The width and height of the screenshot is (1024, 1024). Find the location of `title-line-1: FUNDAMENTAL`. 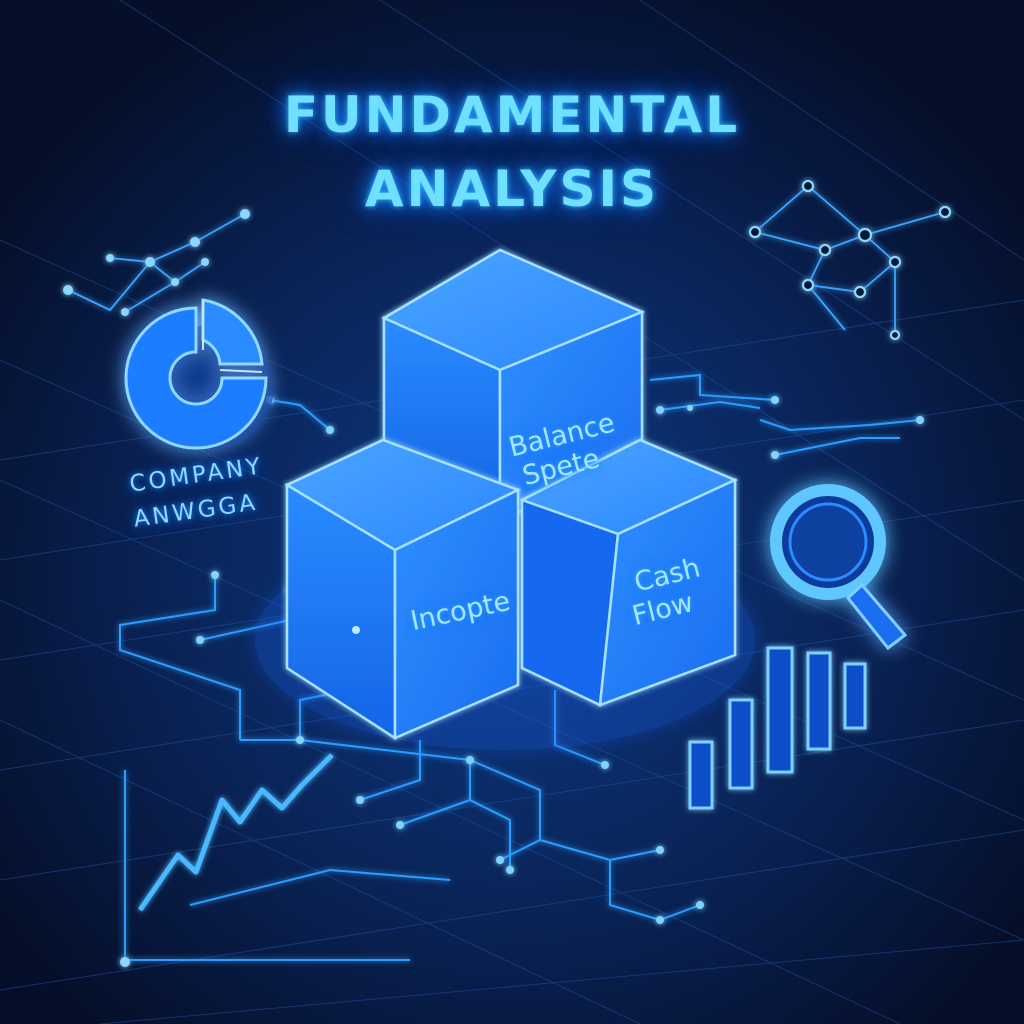

title-line-1: FUNDAMENTAL is located at coordinates (512, 115).